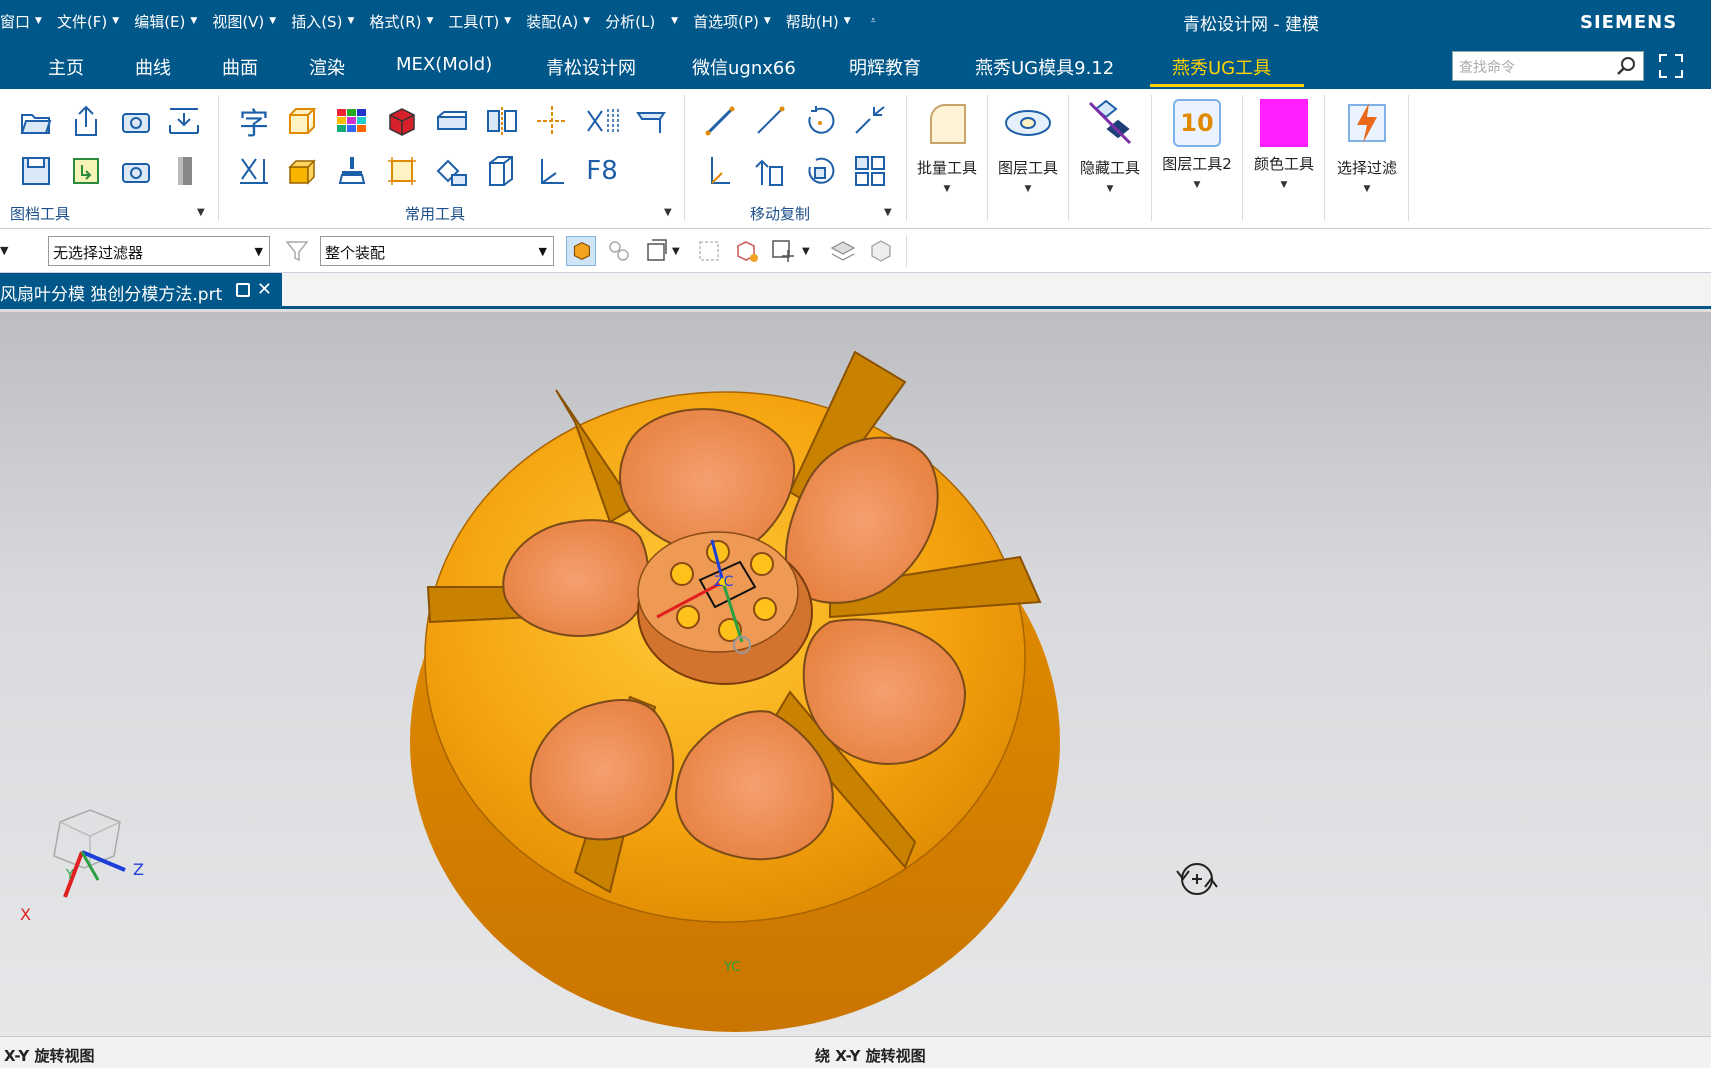 The image size is (1711, 1068). Describe the element at coordinates (15, 259) in the screenshot. I see `menu-toggle-icon: ▼` at that location.